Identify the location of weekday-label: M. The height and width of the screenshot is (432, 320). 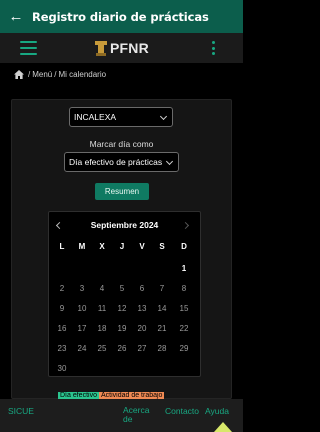
(82, 246).